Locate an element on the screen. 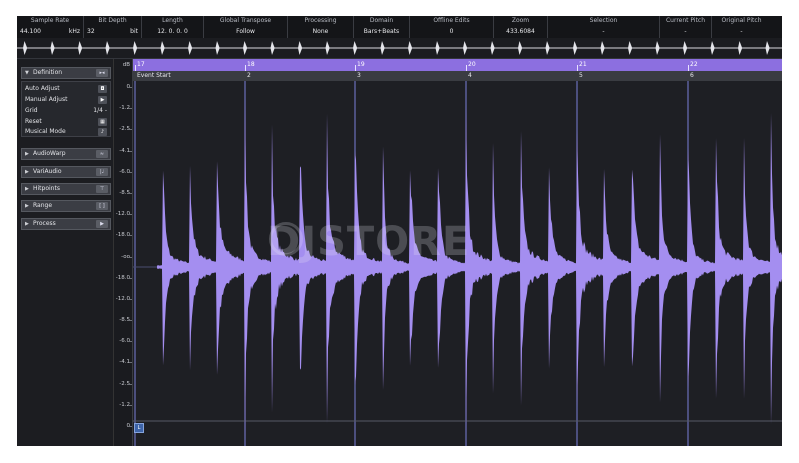 The image size is (799, 463). variaudio-section-header: ▶ VariAudio |♩ is located at coordinates (66, 172).